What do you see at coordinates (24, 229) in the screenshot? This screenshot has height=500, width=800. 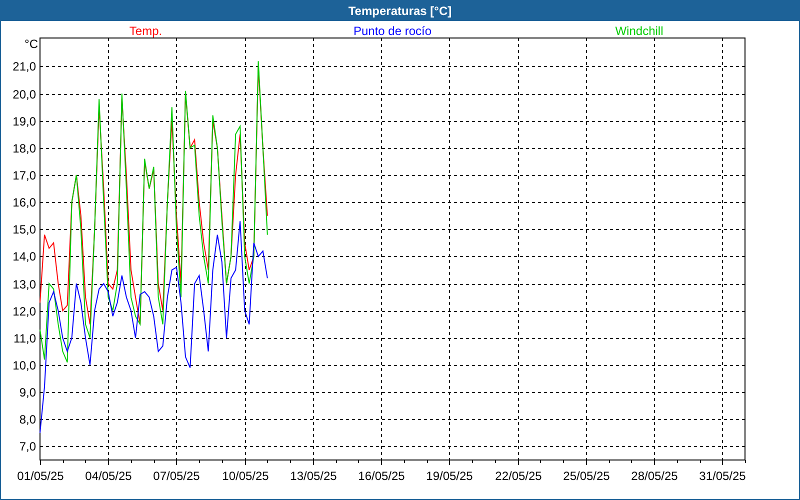 I see `y-tick-label: 15,0` at bounding box center [24, 229].